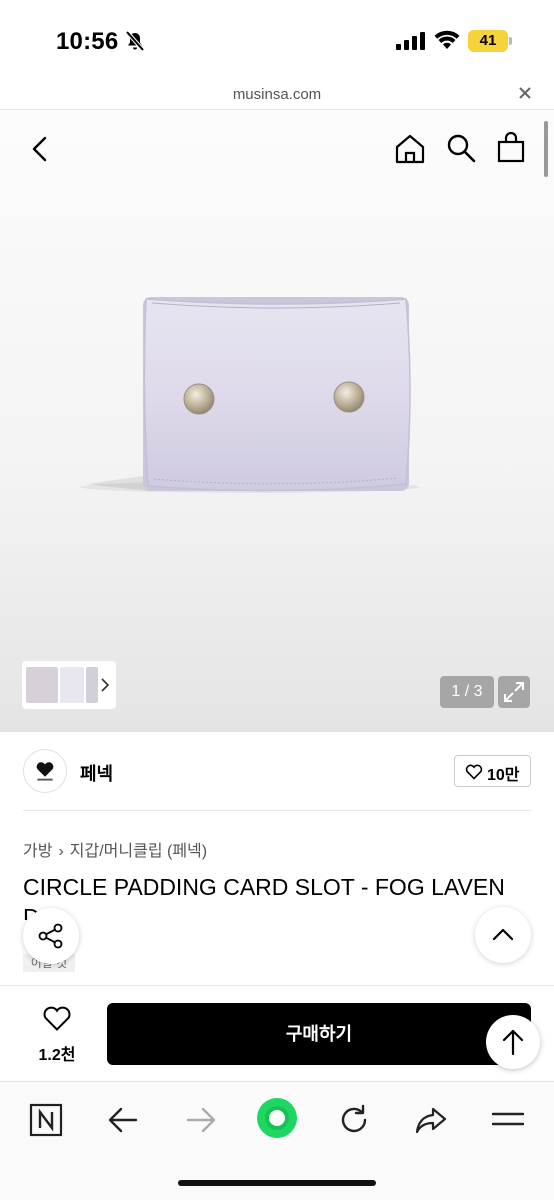  I want to click on heart-logo-icon, so click(45, 771).